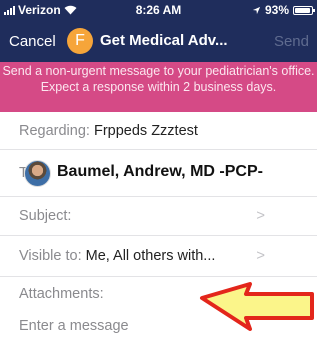 The image size is (320, 341). Describe the element at coordinates (257, 306) in the screenshot. I see `annotation-arrow-icon` at that location.